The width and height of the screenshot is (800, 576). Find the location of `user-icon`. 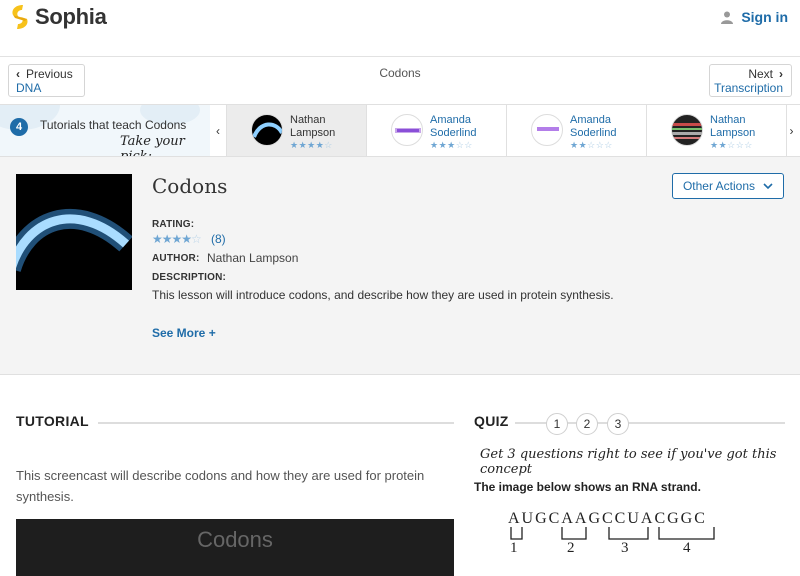

user-icon is located at coordinates (727, 17).